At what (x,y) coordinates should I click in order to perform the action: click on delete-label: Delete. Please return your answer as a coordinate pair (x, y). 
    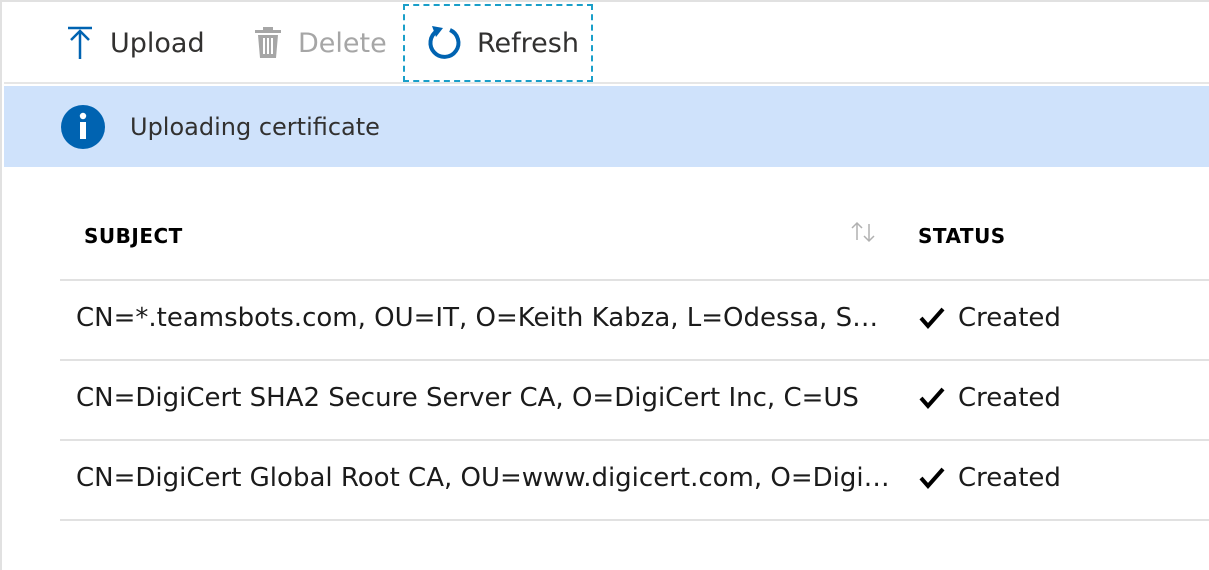
    Looking at the image, I should click on (342, 43).